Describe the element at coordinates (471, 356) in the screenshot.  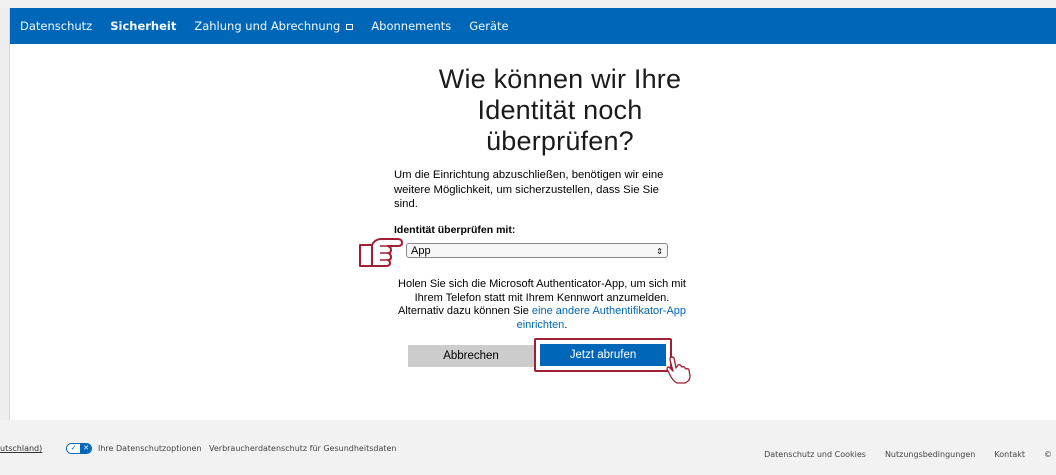
I see `cancel-button: Abbrechen` at that location.